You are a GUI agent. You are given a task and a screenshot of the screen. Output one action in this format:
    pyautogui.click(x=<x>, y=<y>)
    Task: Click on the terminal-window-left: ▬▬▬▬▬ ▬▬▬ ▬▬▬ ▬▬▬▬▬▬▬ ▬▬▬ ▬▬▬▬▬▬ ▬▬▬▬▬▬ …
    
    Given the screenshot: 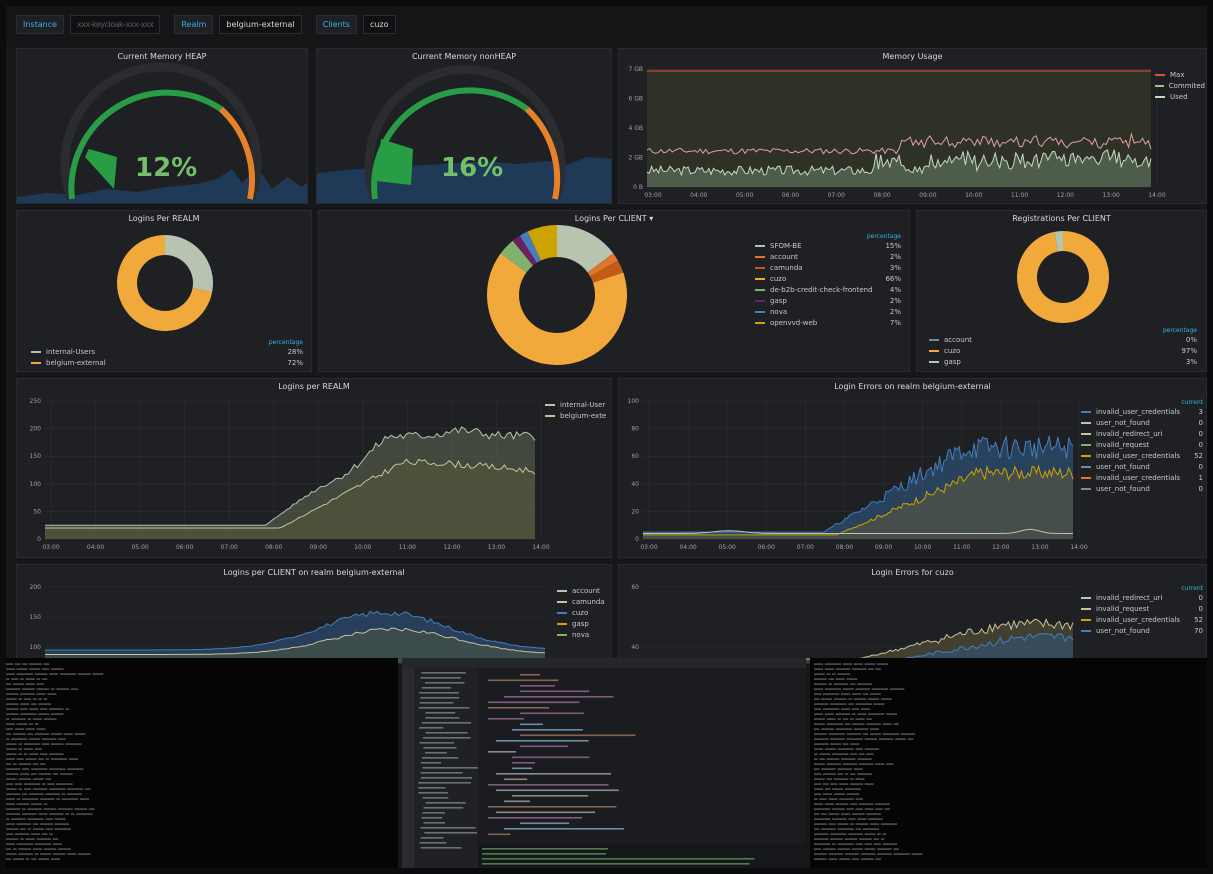 What is the action you would take?
    pyautogui.click(x=202, y=763)
    